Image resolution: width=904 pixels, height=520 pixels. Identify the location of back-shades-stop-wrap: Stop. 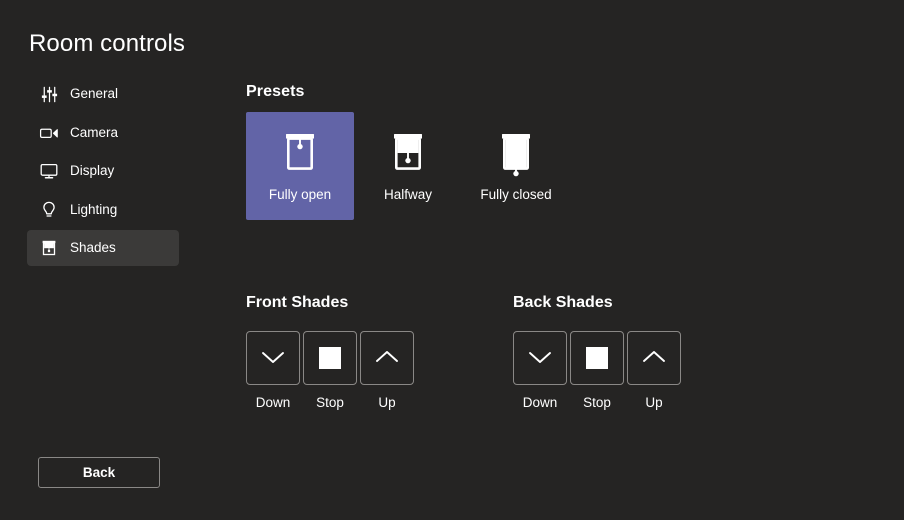
(597, 371).